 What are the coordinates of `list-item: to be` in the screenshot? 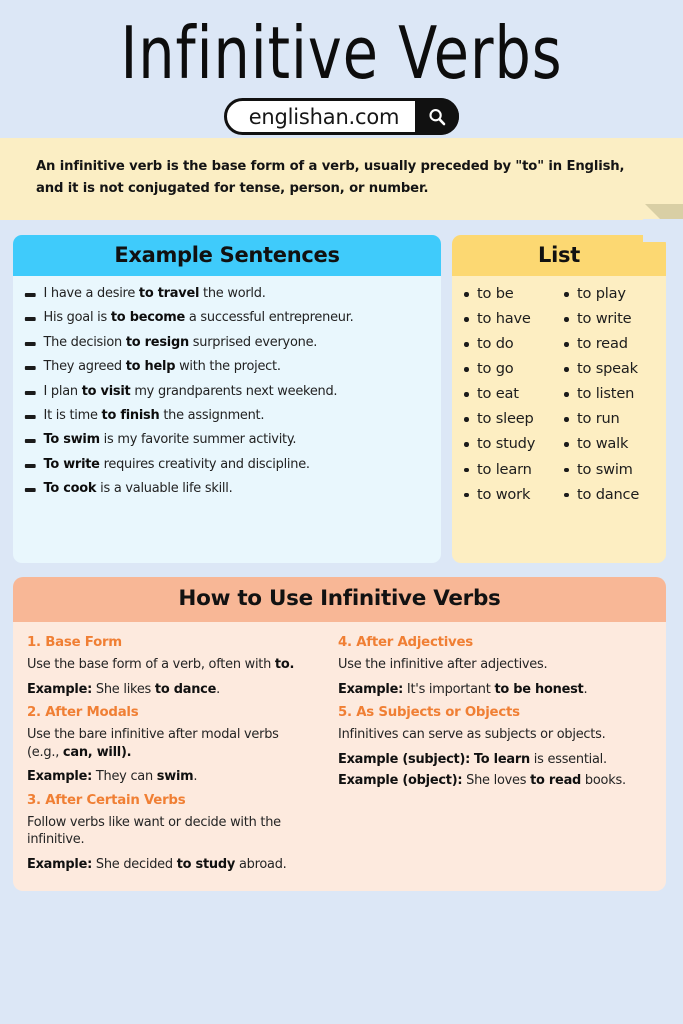 It's located at (510, 294).